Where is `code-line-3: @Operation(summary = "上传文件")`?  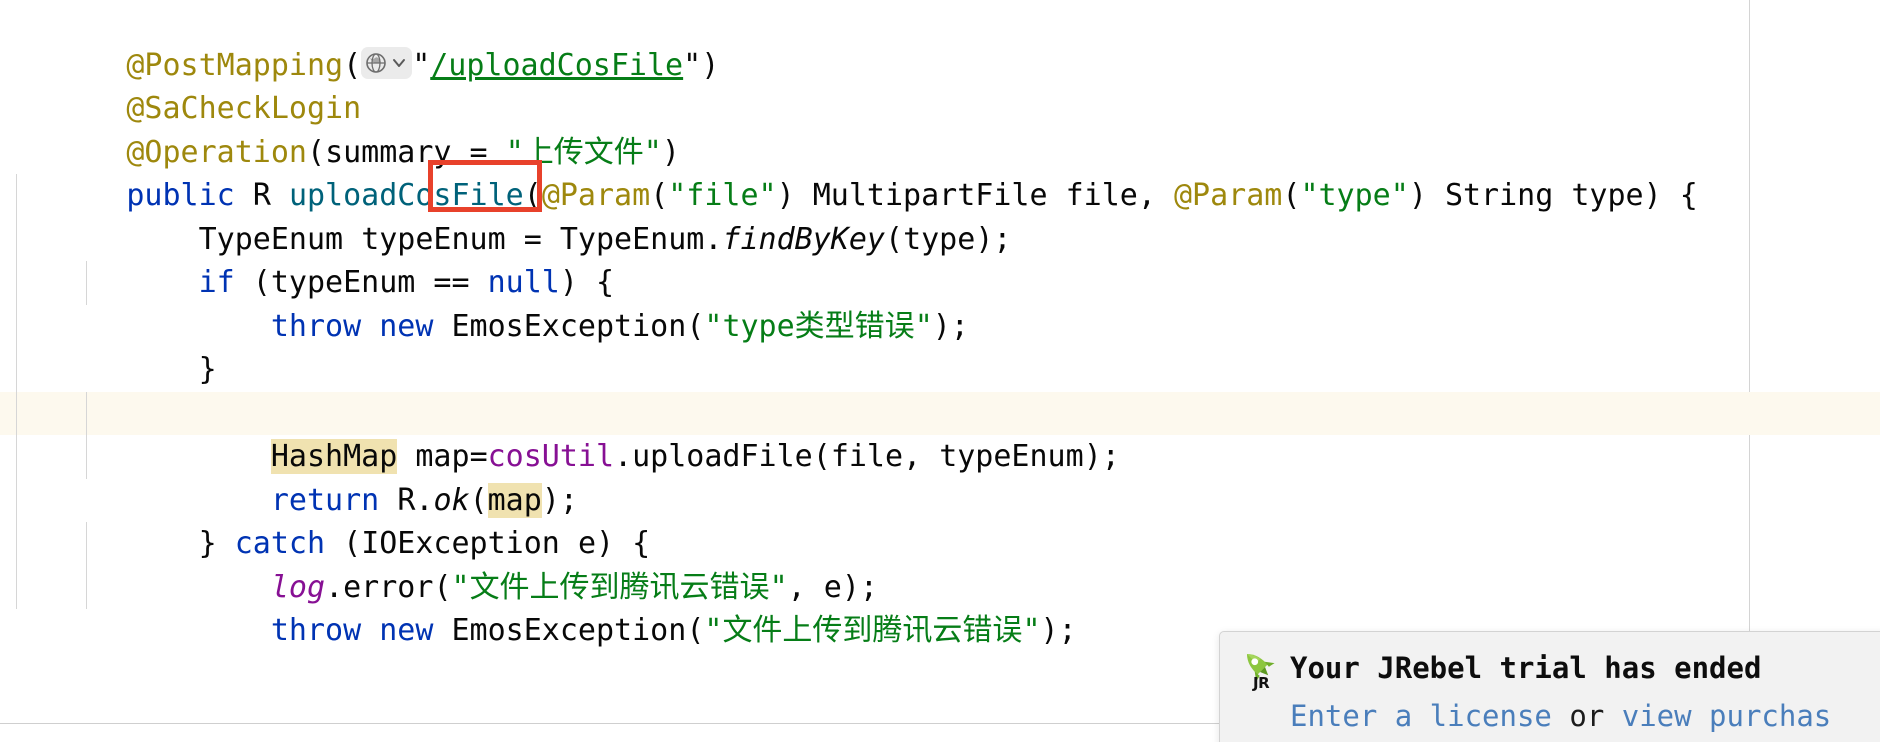
code-line-3: @Operation(summary = "上传文件") is located at coordinates (940, 128).